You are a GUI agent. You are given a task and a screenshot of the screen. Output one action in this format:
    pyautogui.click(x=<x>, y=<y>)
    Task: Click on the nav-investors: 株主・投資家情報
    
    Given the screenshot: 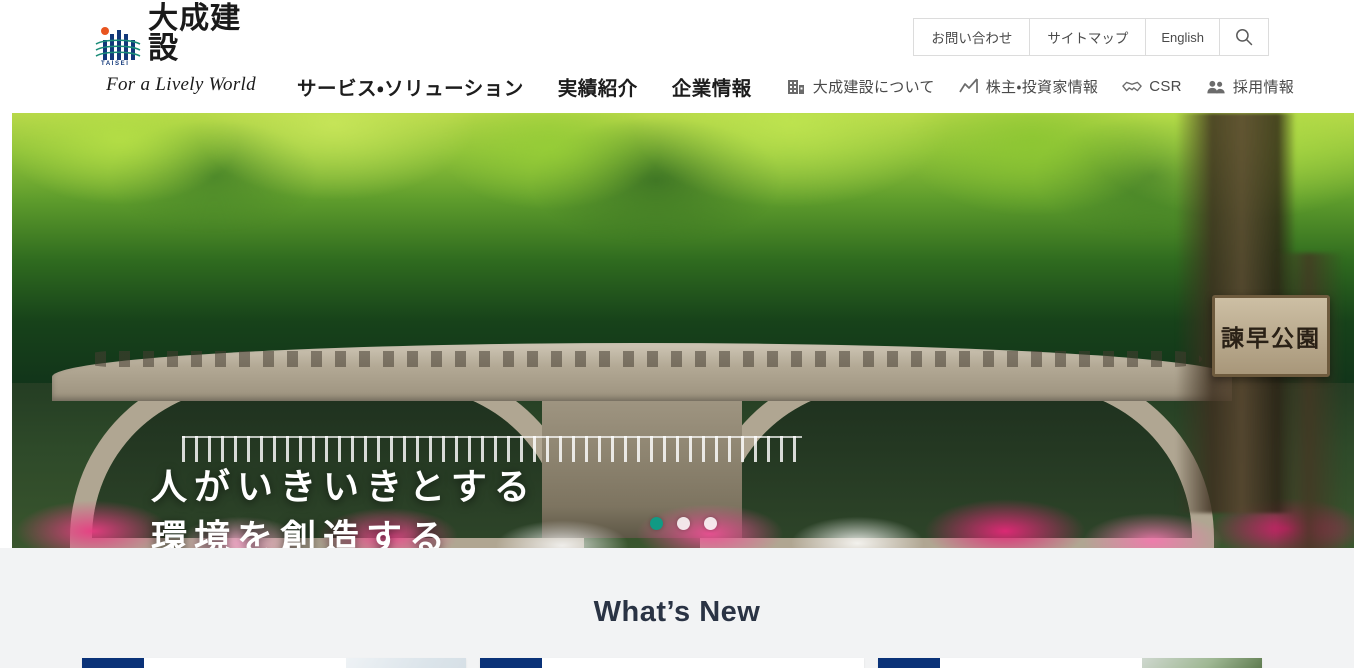 What is the action you would take?
    pyautogui.click(x=1029, y=86)
    